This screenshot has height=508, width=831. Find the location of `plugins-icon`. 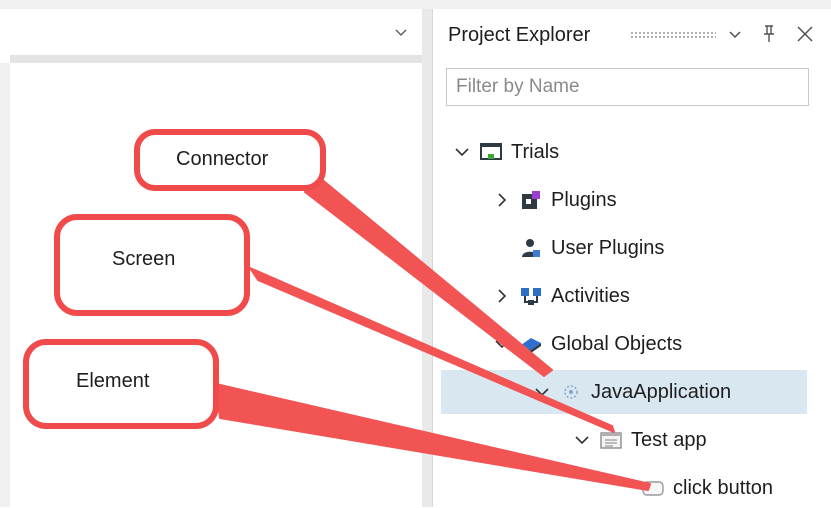

plugins-icon is located at coordinates (531, 200).